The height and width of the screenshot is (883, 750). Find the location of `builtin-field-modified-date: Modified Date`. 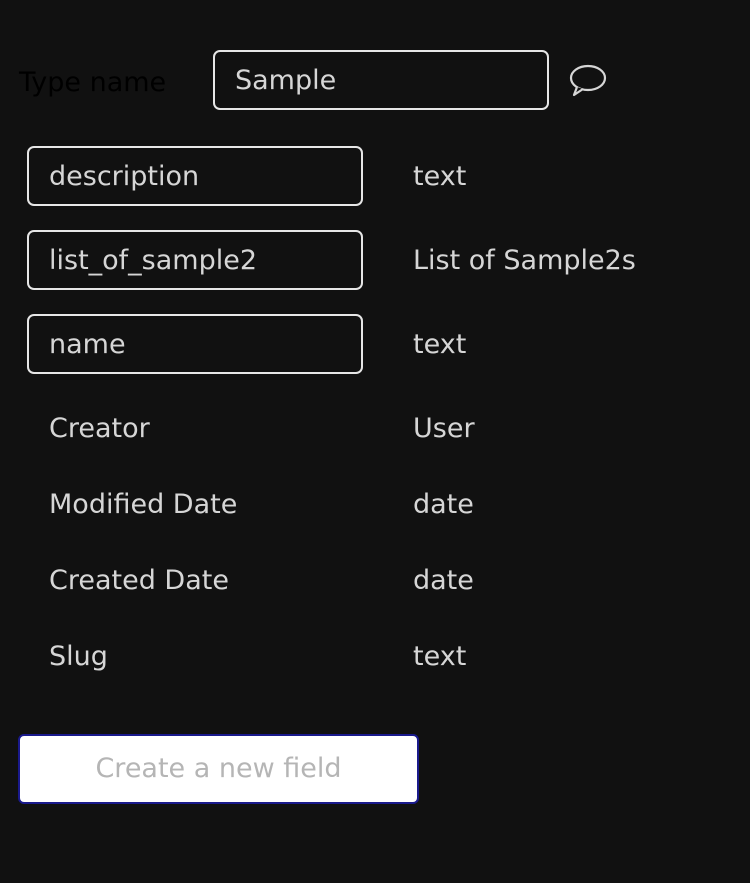

builtin-field-modified-date: Modified Date is located at coordinates (143, 504).